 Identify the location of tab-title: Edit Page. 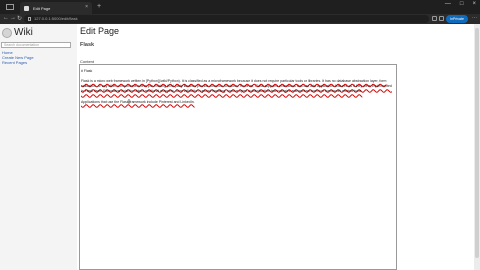
(42, 8).